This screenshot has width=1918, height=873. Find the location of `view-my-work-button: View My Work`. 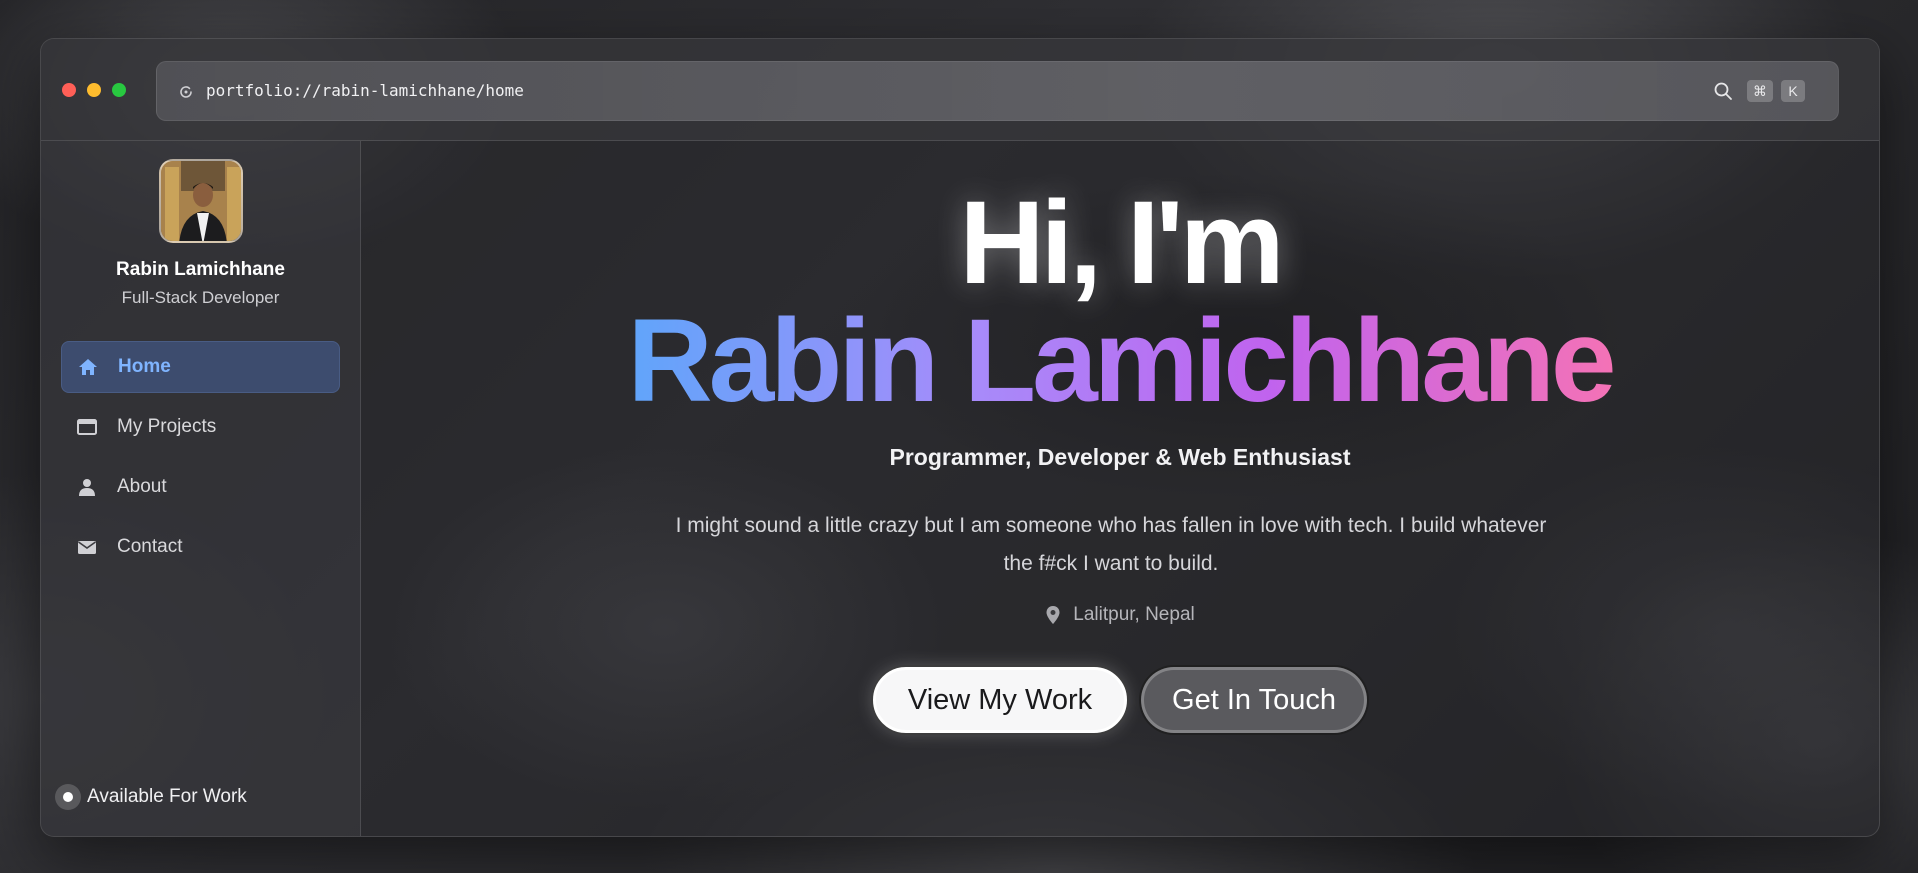

view-my-work-button: View My Work is located at coordinates (1000, 700).